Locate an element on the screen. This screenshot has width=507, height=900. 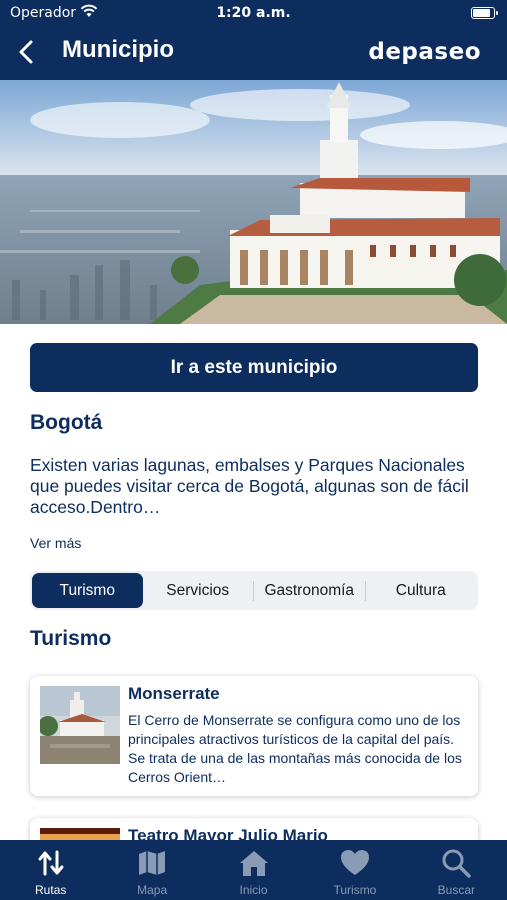
tab-buscar: Buscar is located at coordinates (456, 870).